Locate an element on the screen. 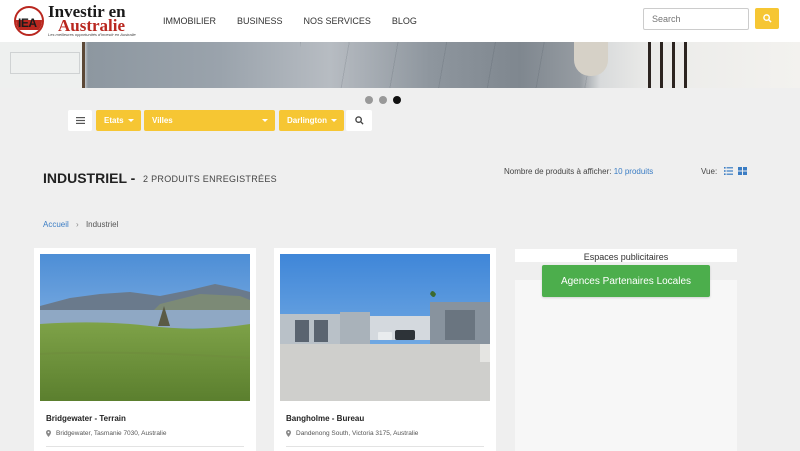 This screenshot has height=451, width=800. hero-chair is located at coordinates (670, 65).